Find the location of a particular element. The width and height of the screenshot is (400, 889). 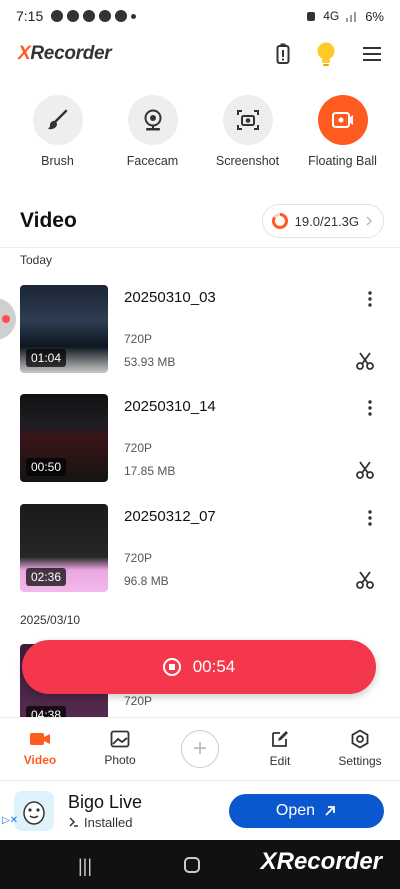

storage-indicator: 19.0/21.3G is located at coordinates (322, 221).